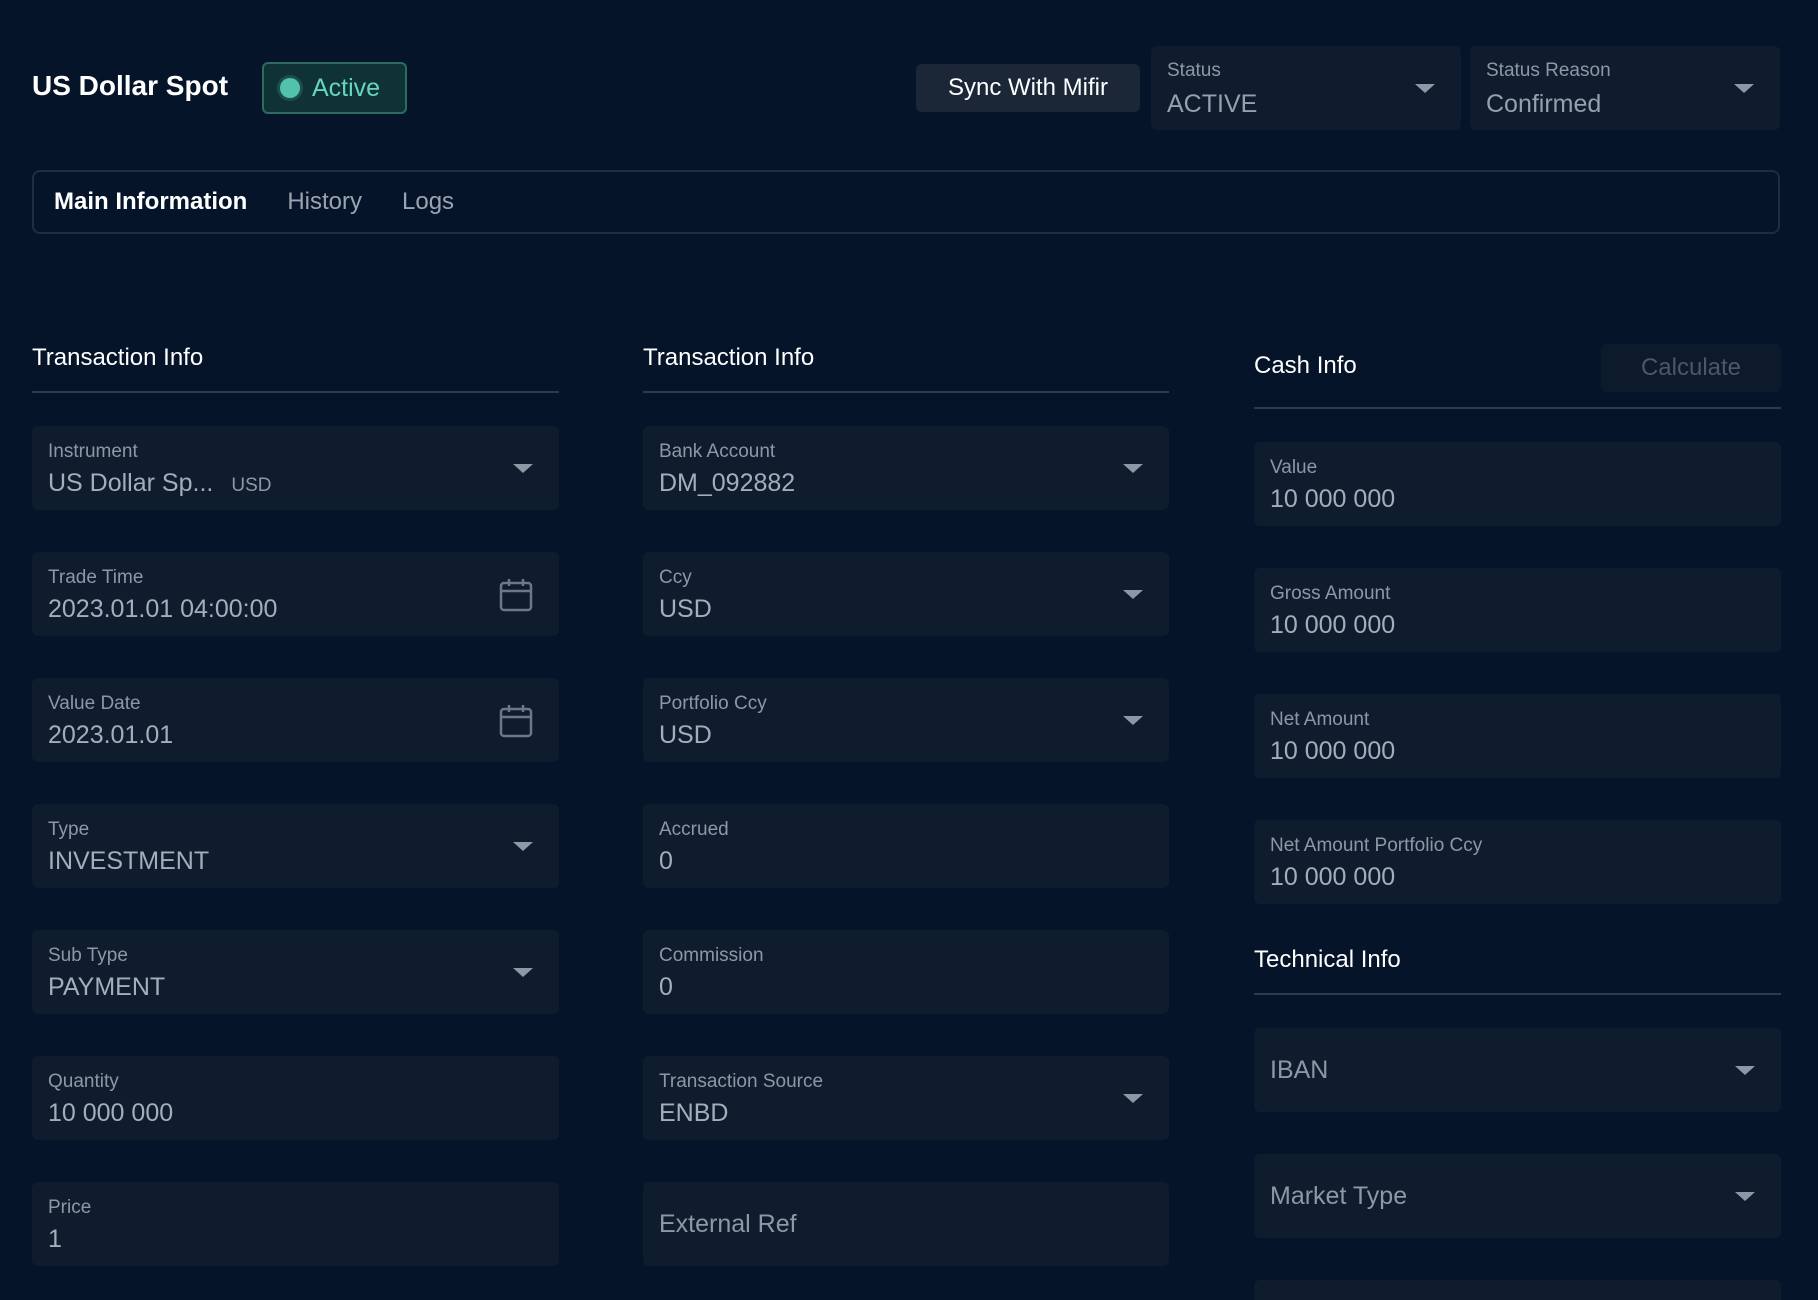 The width and height of the screenshot is (1818, 1300). I want to click on sync-with-mifir-button: Sync With Mifir, so click(1028, 88).